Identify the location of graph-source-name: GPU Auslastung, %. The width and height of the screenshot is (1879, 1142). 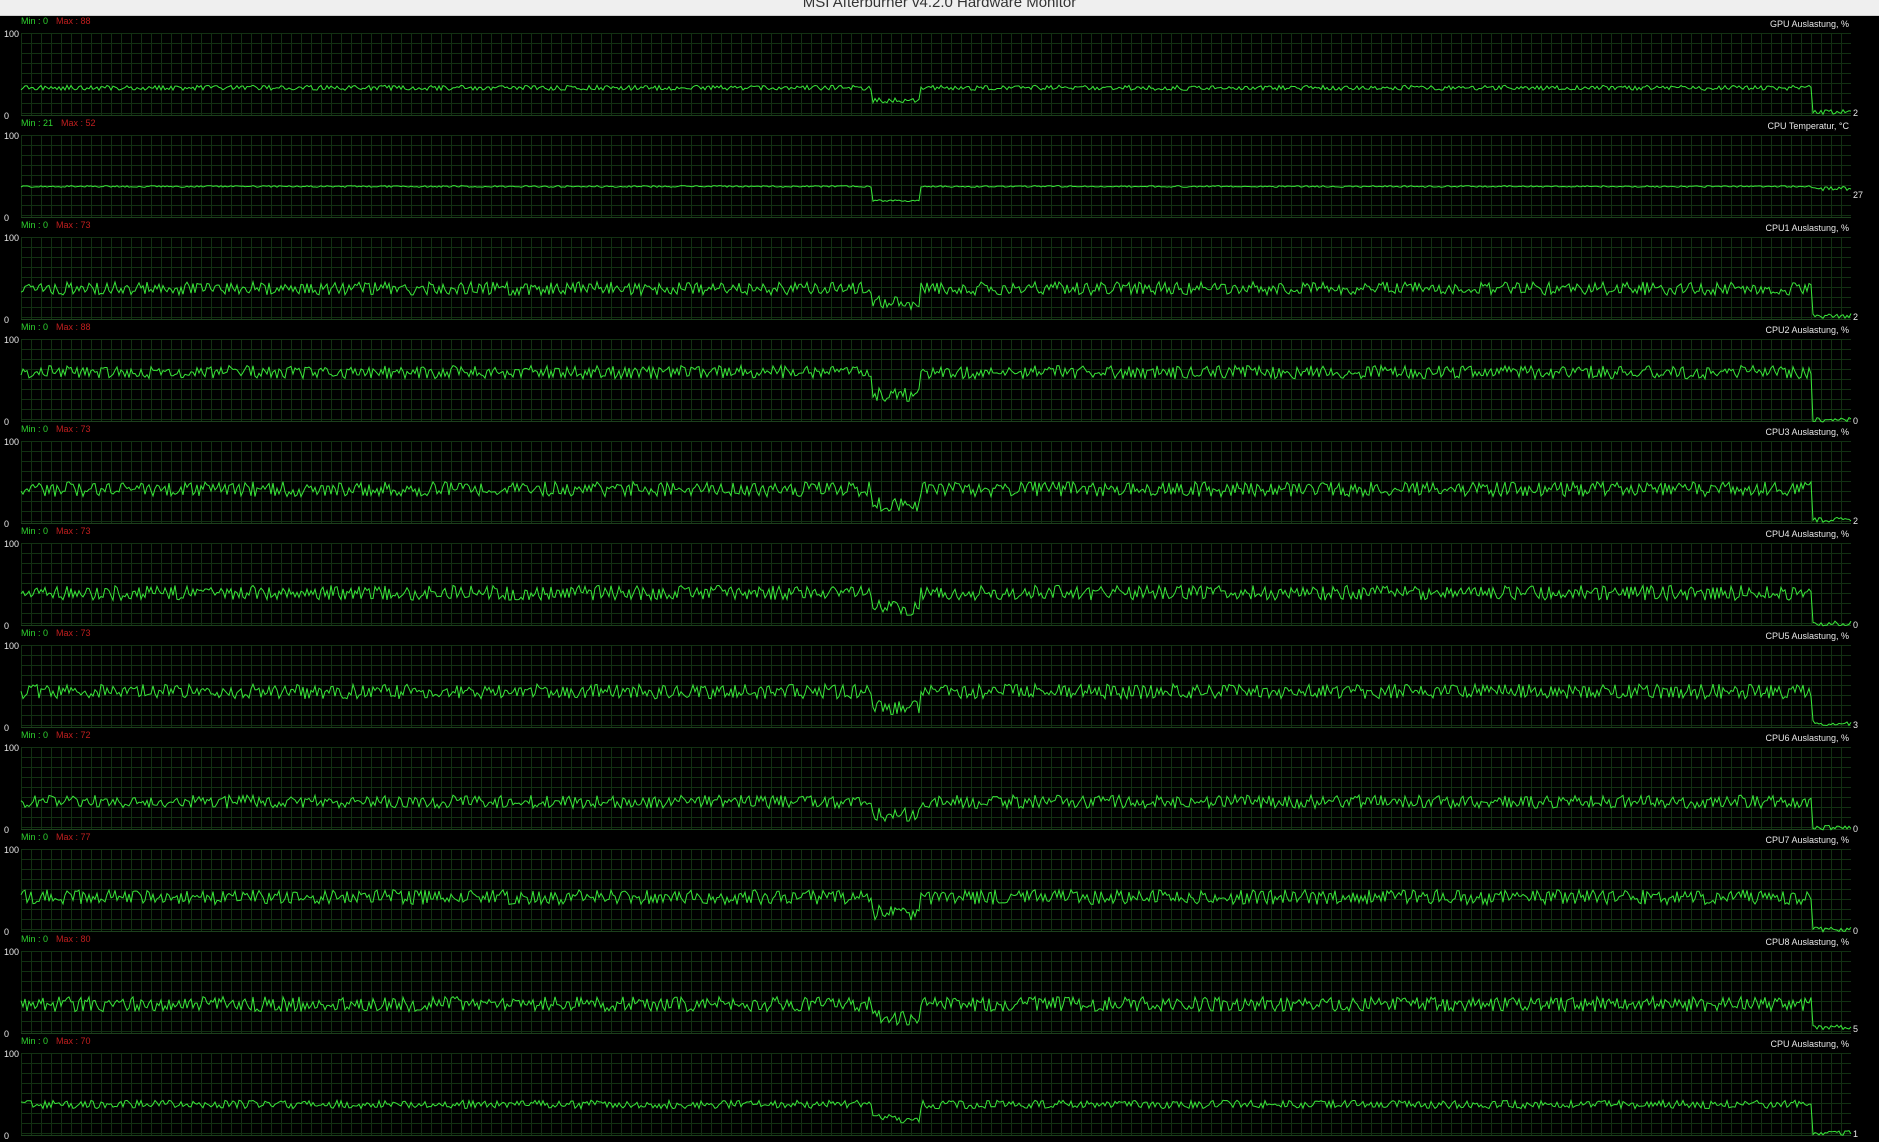
(1809, 24).